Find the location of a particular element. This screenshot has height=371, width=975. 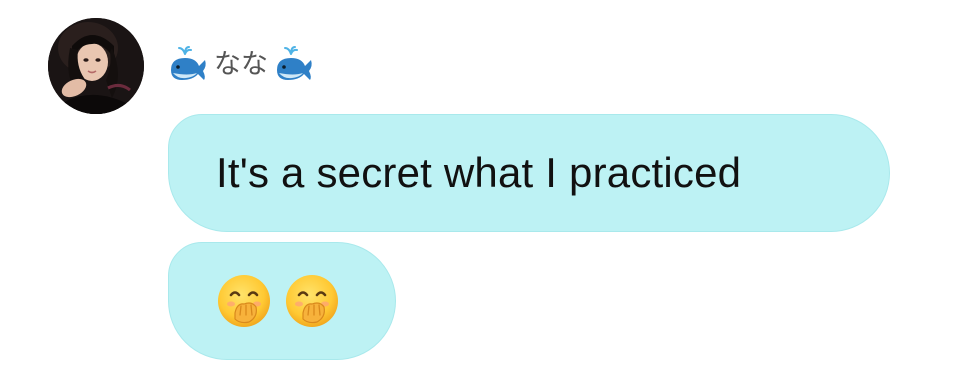

message-text: It's a secret what I practiced is located at coordinates (479, 172).